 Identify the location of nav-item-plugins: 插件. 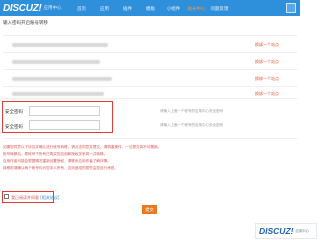
(127, 8).